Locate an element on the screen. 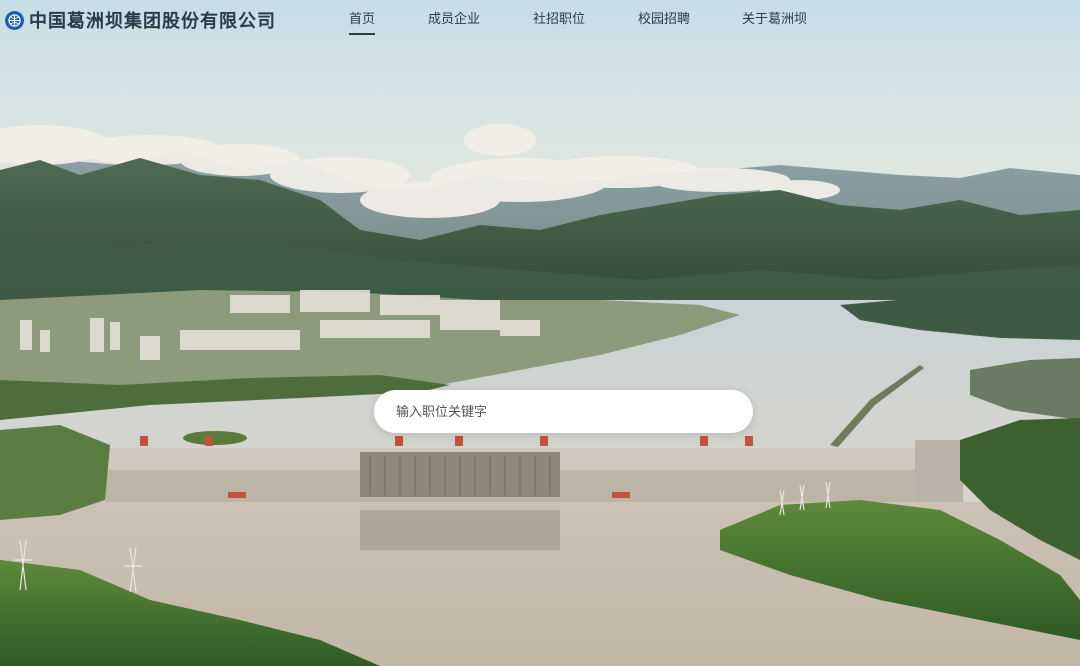 The height and width of the screenshot is (666, 1080). main-nav: 首页 成员企业 社招职位 校园招聘 关于葛洲坝 is located at coordinates (540, 24).